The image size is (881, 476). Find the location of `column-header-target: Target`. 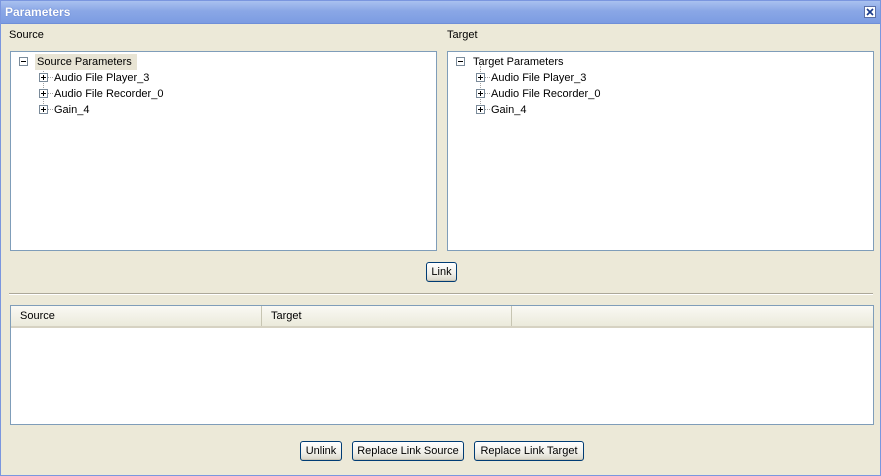

column-header-target: Target is located at coordinates (387, 316).